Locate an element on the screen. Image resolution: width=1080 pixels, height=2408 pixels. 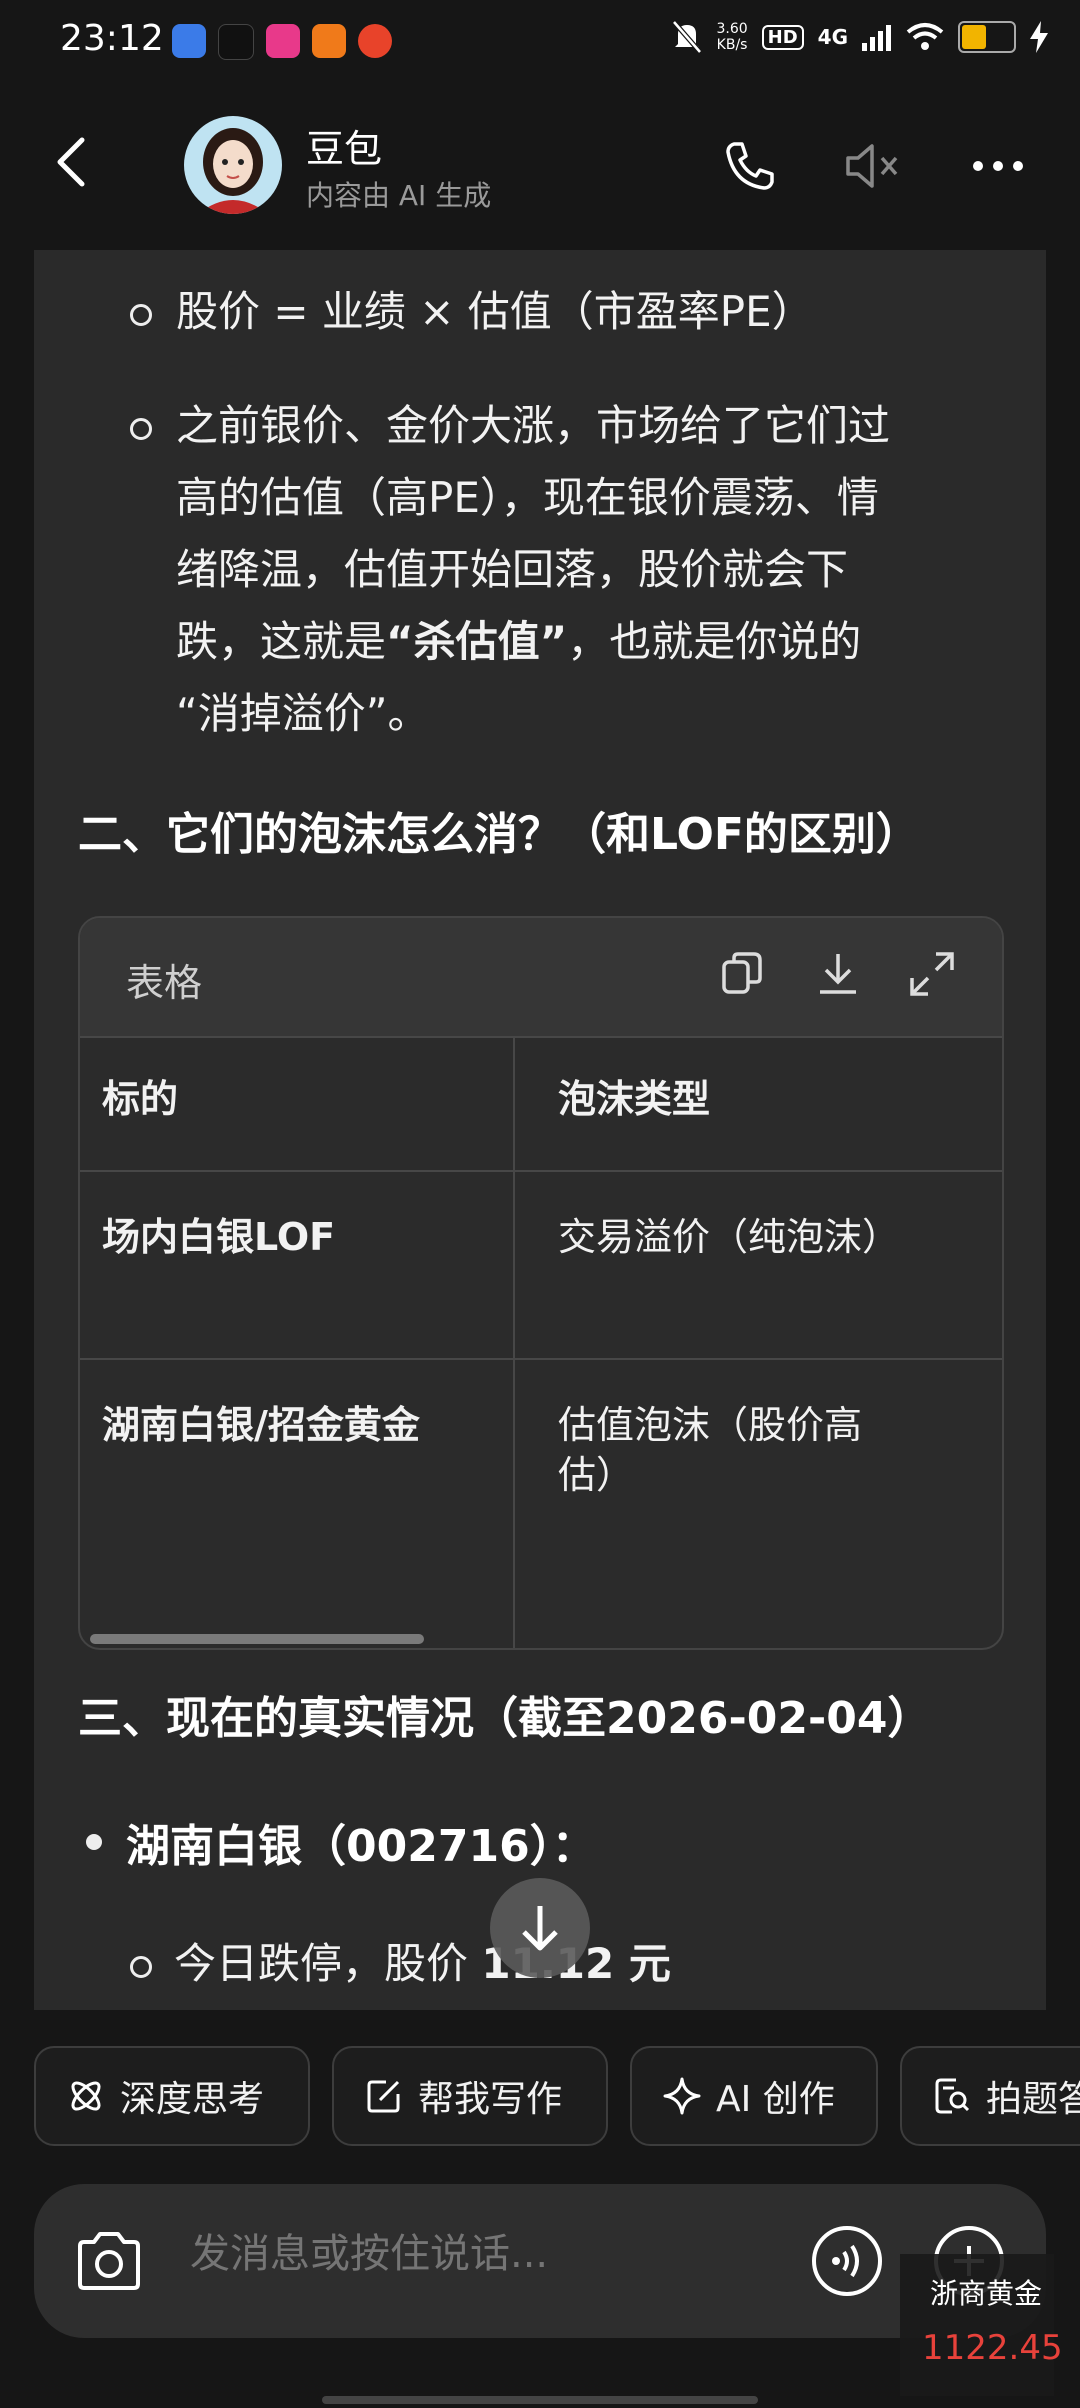
mute-bell-icon is located at coordinates (687, 37).